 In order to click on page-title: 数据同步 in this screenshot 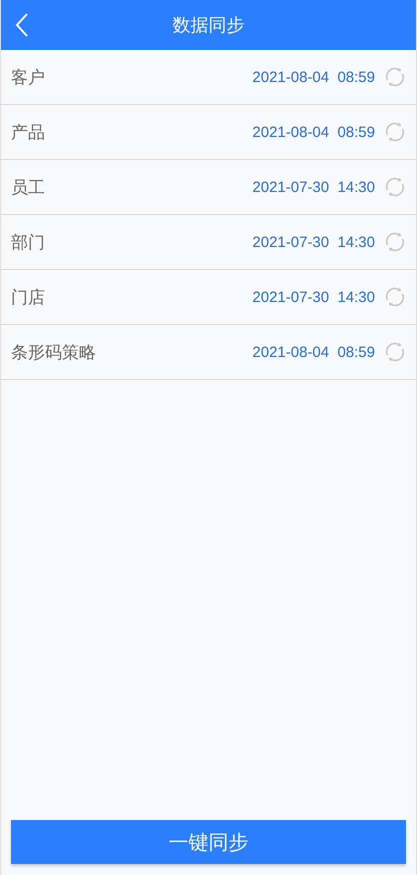, I will do `click(208, 25)`.